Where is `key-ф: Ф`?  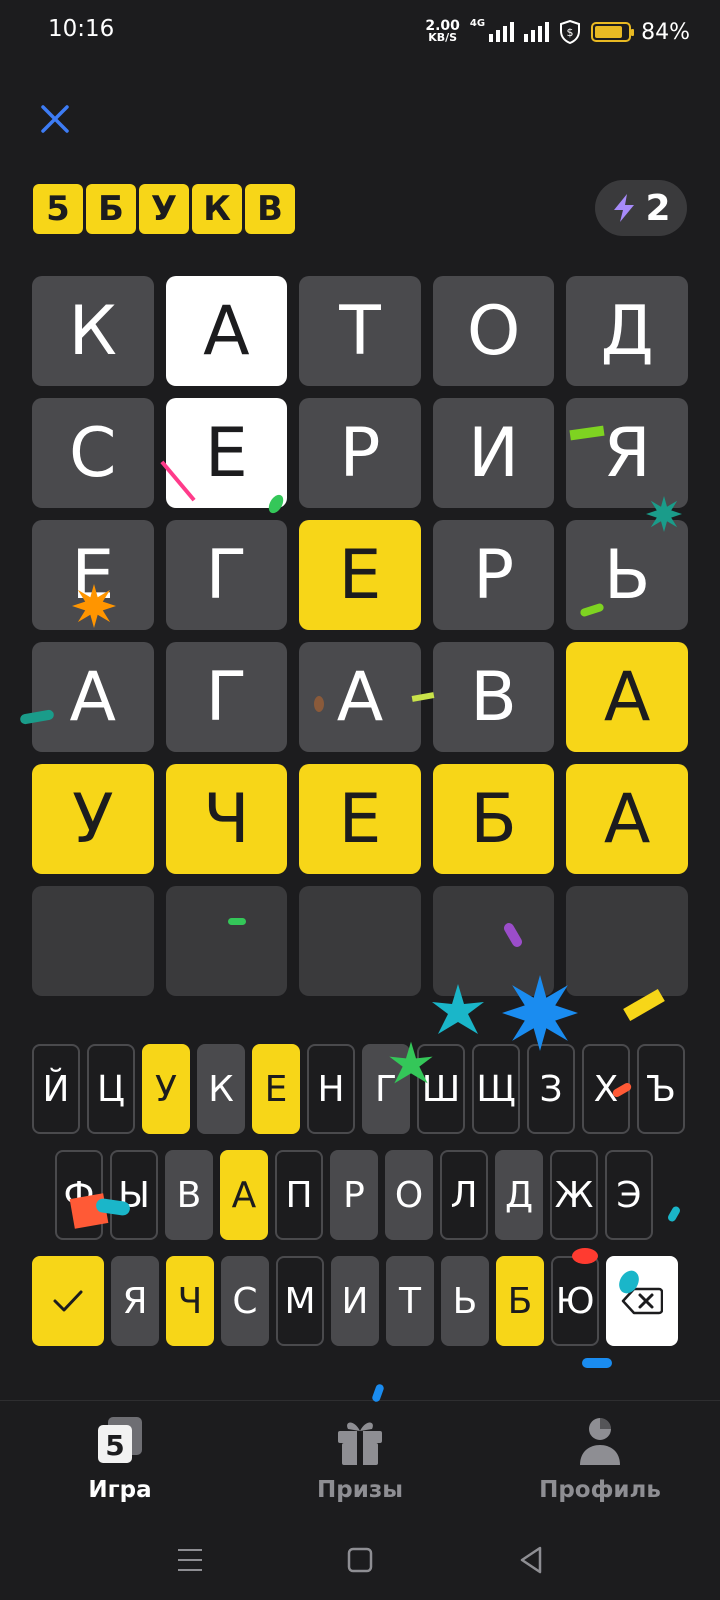 key-ф: Ф is located at coordinates (79, 1195).